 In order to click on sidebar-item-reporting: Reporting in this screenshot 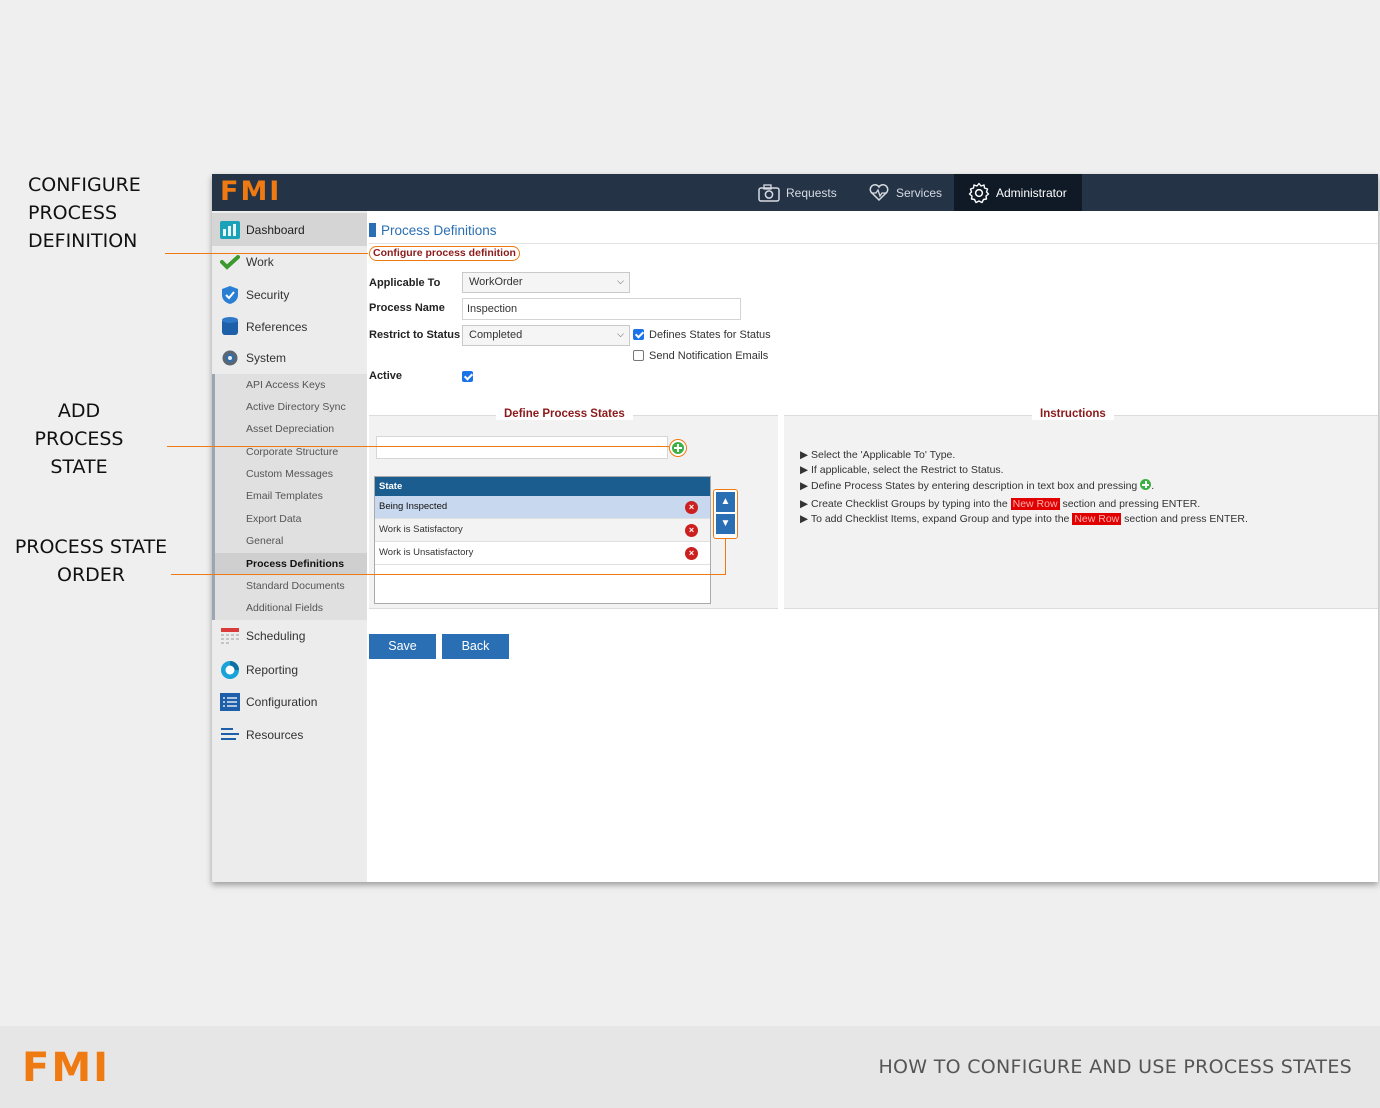, I will do `click(289, 670)`.